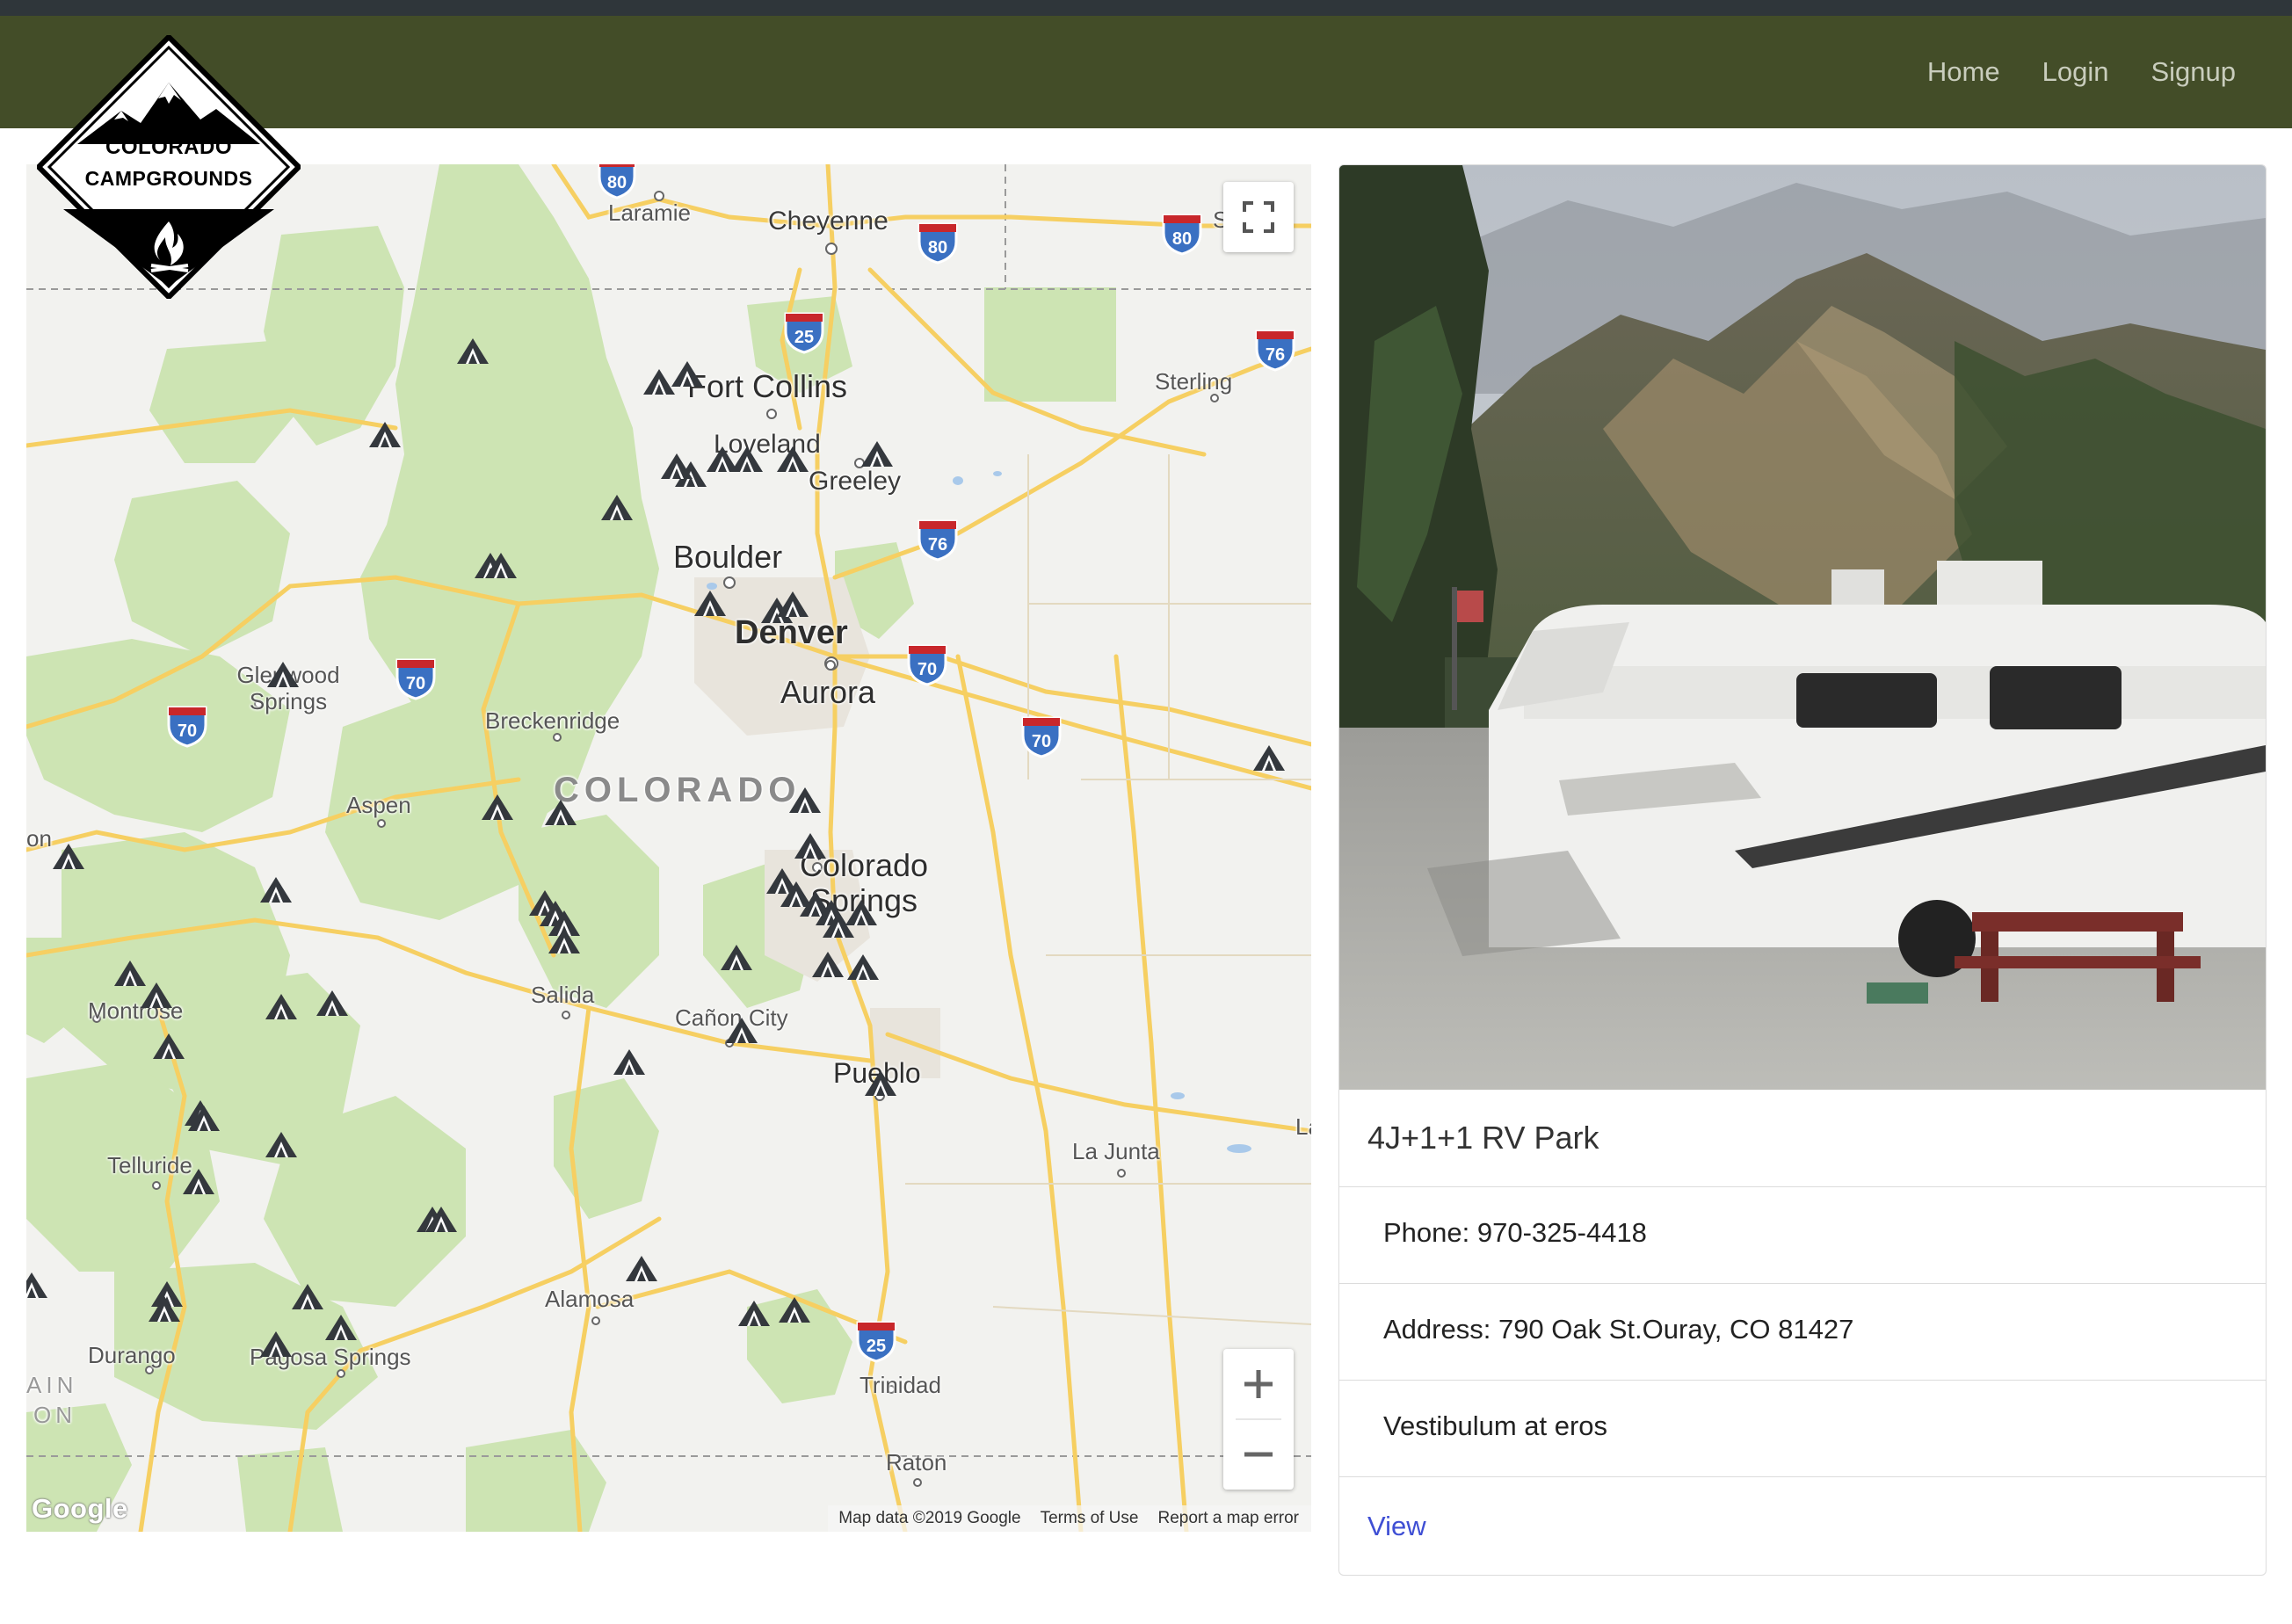  What do you see at coordinates (168, 147) in the screenshot?
I see `logo-text-colorado: COLORADO` at bounding box center [168, 147].